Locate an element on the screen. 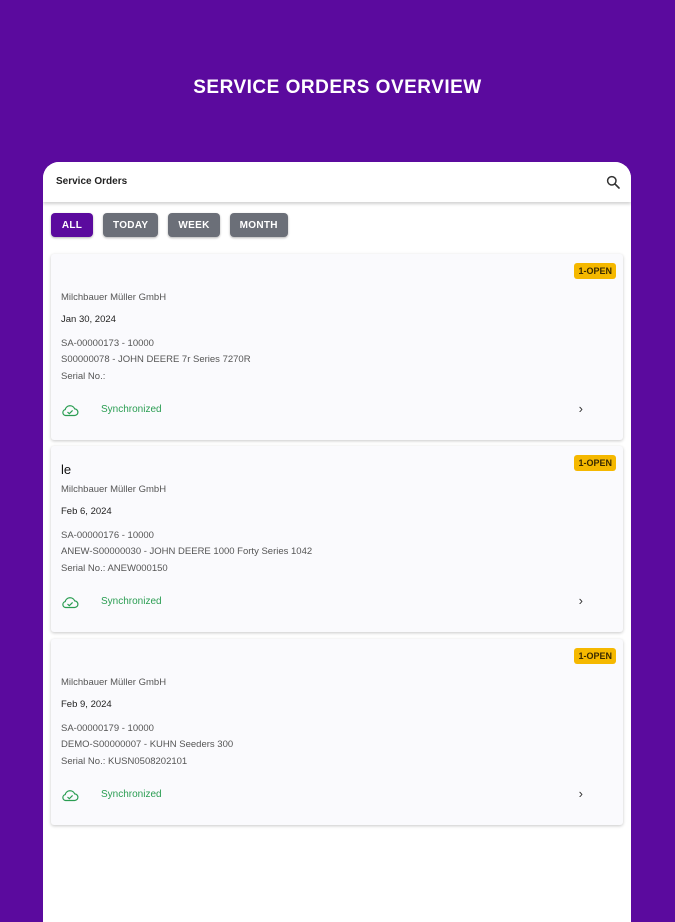 The image size is (675, 922). order-date: Jan 30, 2024 is located at coordinates (88, 319).